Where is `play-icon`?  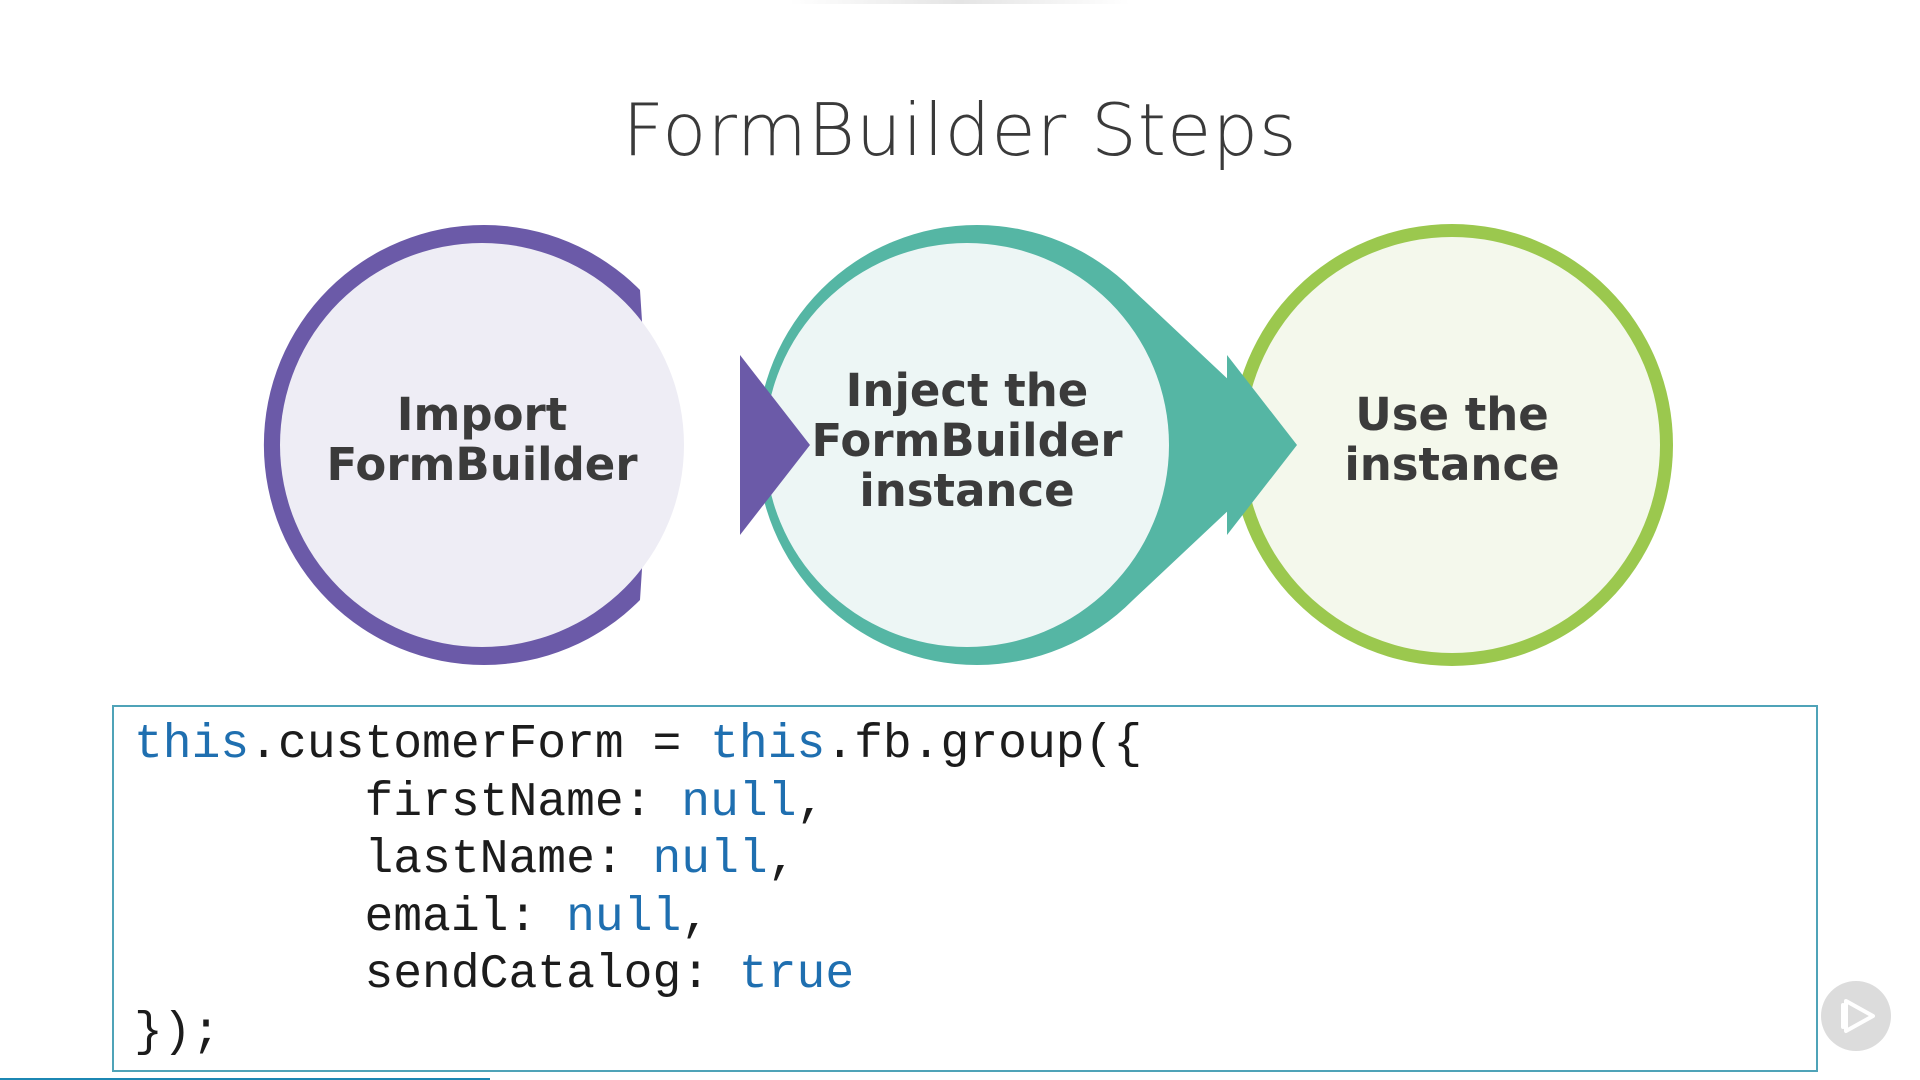
play-icon is located at coordinates (1858, 1016).